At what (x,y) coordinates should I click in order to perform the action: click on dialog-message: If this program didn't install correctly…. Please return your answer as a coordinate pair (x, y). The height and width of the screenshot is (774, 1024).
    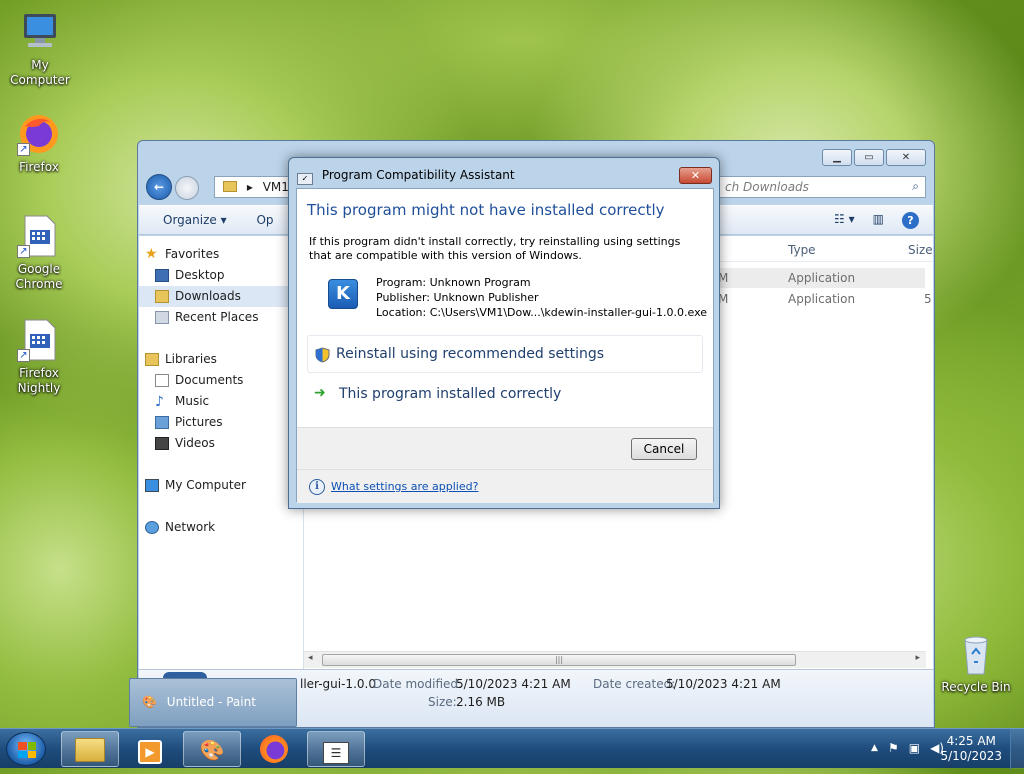
    Looking at the image, I should click on (495, 248).